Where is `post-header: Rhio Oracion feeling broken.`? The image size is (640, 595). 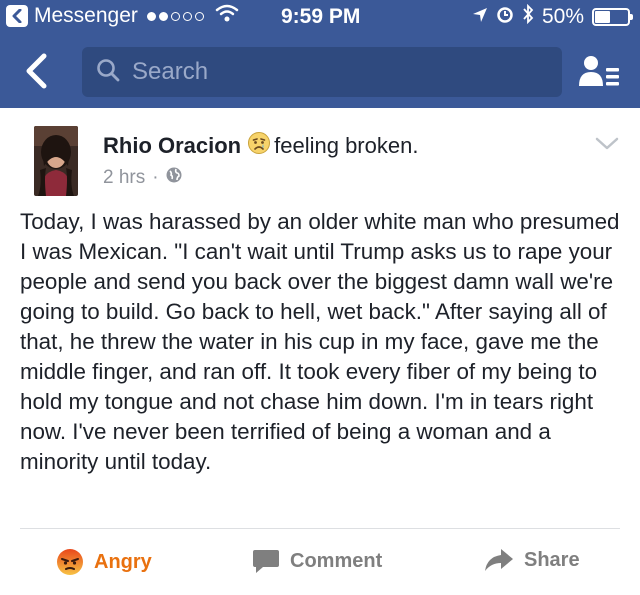
post-header: Rhio Oracion feeling broken. is located at coordinates (260, 146).